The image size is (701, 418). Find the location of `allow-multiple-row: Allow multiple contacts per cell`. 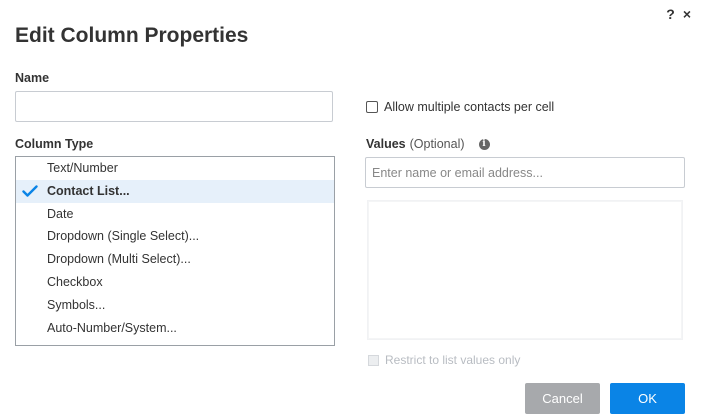

allow-multiple-row: Allow multiple contacts per cell is located at coordinates (460, 107).